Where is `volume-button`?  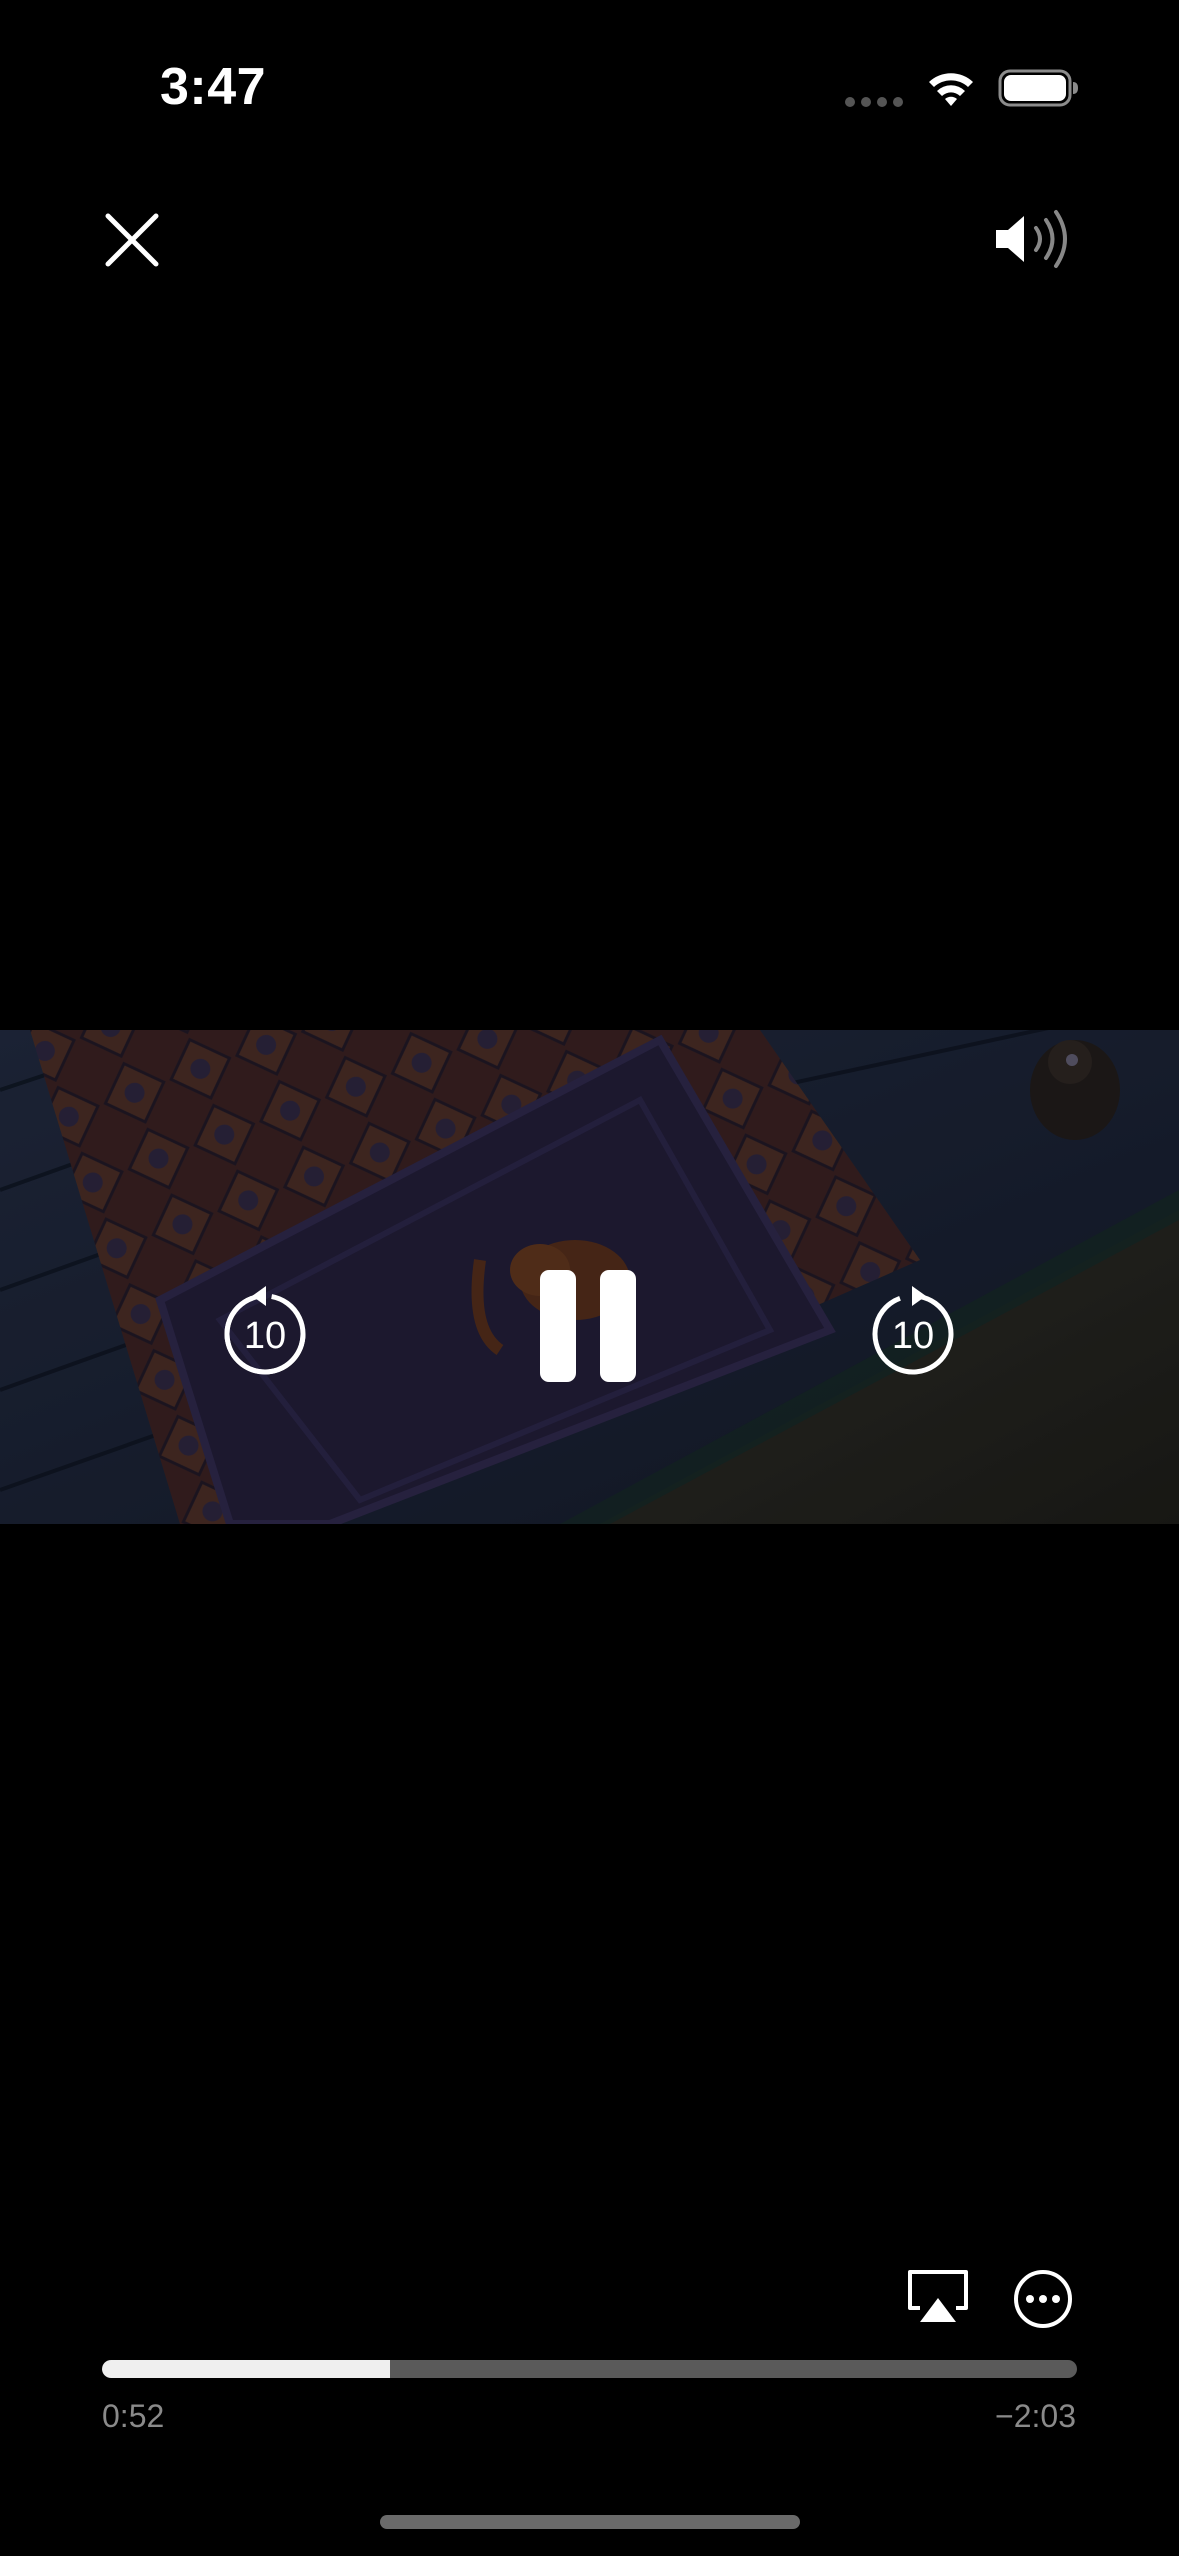
volume-button is located at coordinates (1033, 239).